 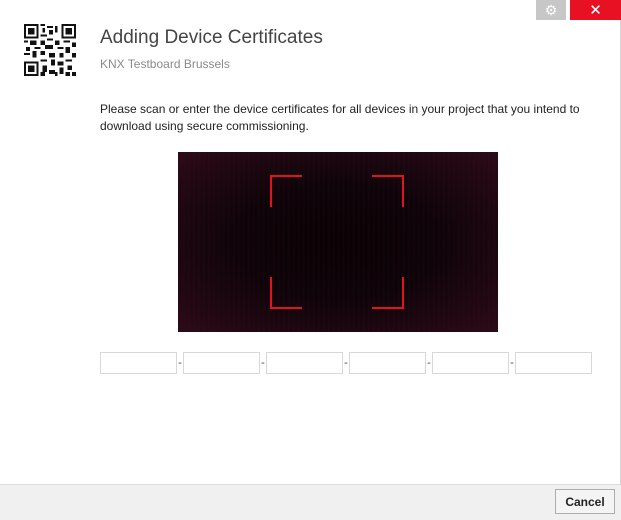 I want to click on dialog-footer, so click(x=310, y=502).